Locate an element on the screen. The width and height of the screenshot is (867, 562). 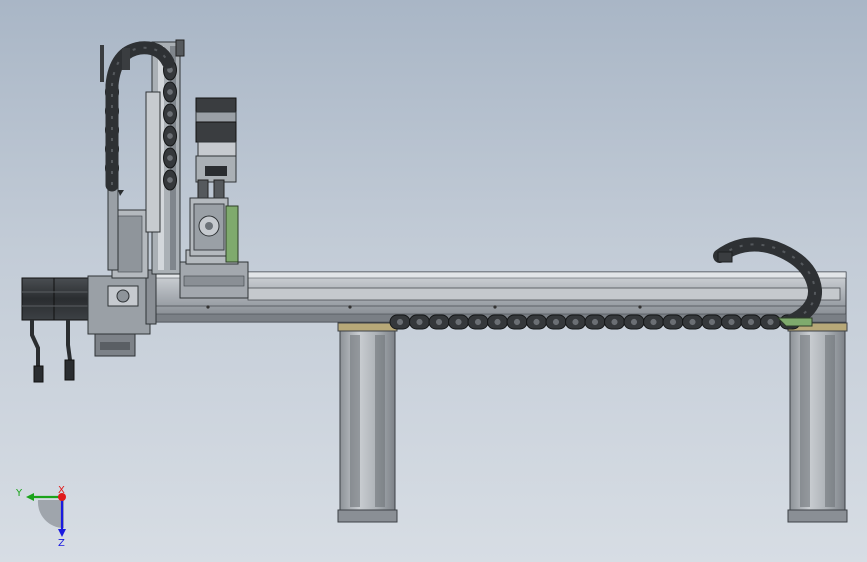
z-axis-arrowhead is located at coordinates (62, 533).